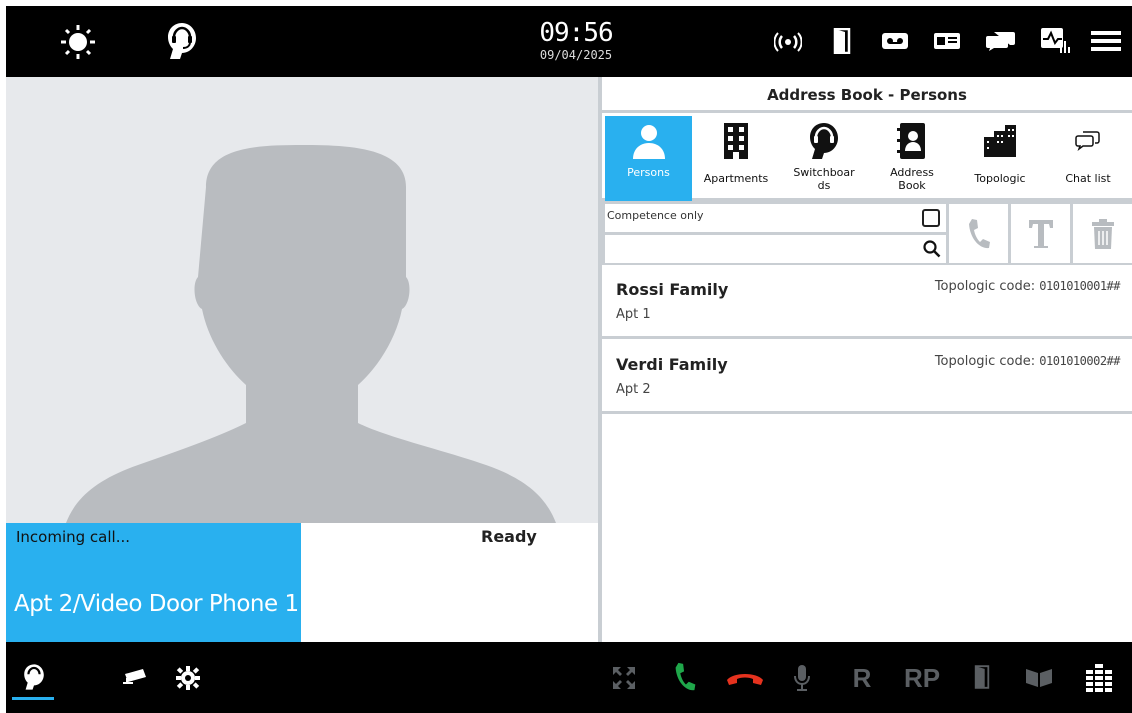 The image size is (1132, 713). What do you see at coordinates (922, 678) in the screenshot?
I see `rp-button: RP` at bounding box center [922, 678].